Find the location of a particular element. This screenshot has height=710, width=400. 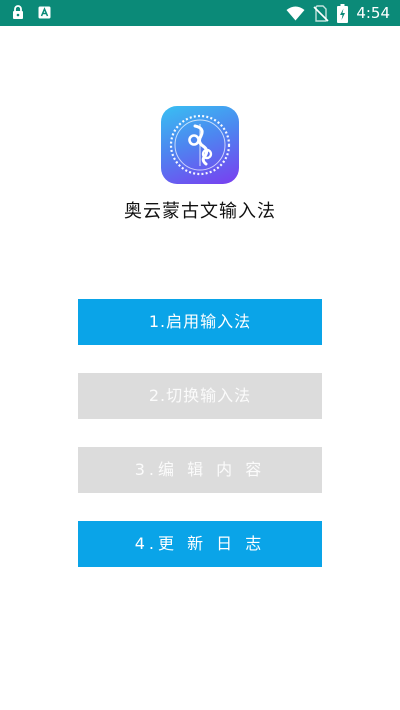

mongolian-script-logo-icon is located at coordinates (200, 145).